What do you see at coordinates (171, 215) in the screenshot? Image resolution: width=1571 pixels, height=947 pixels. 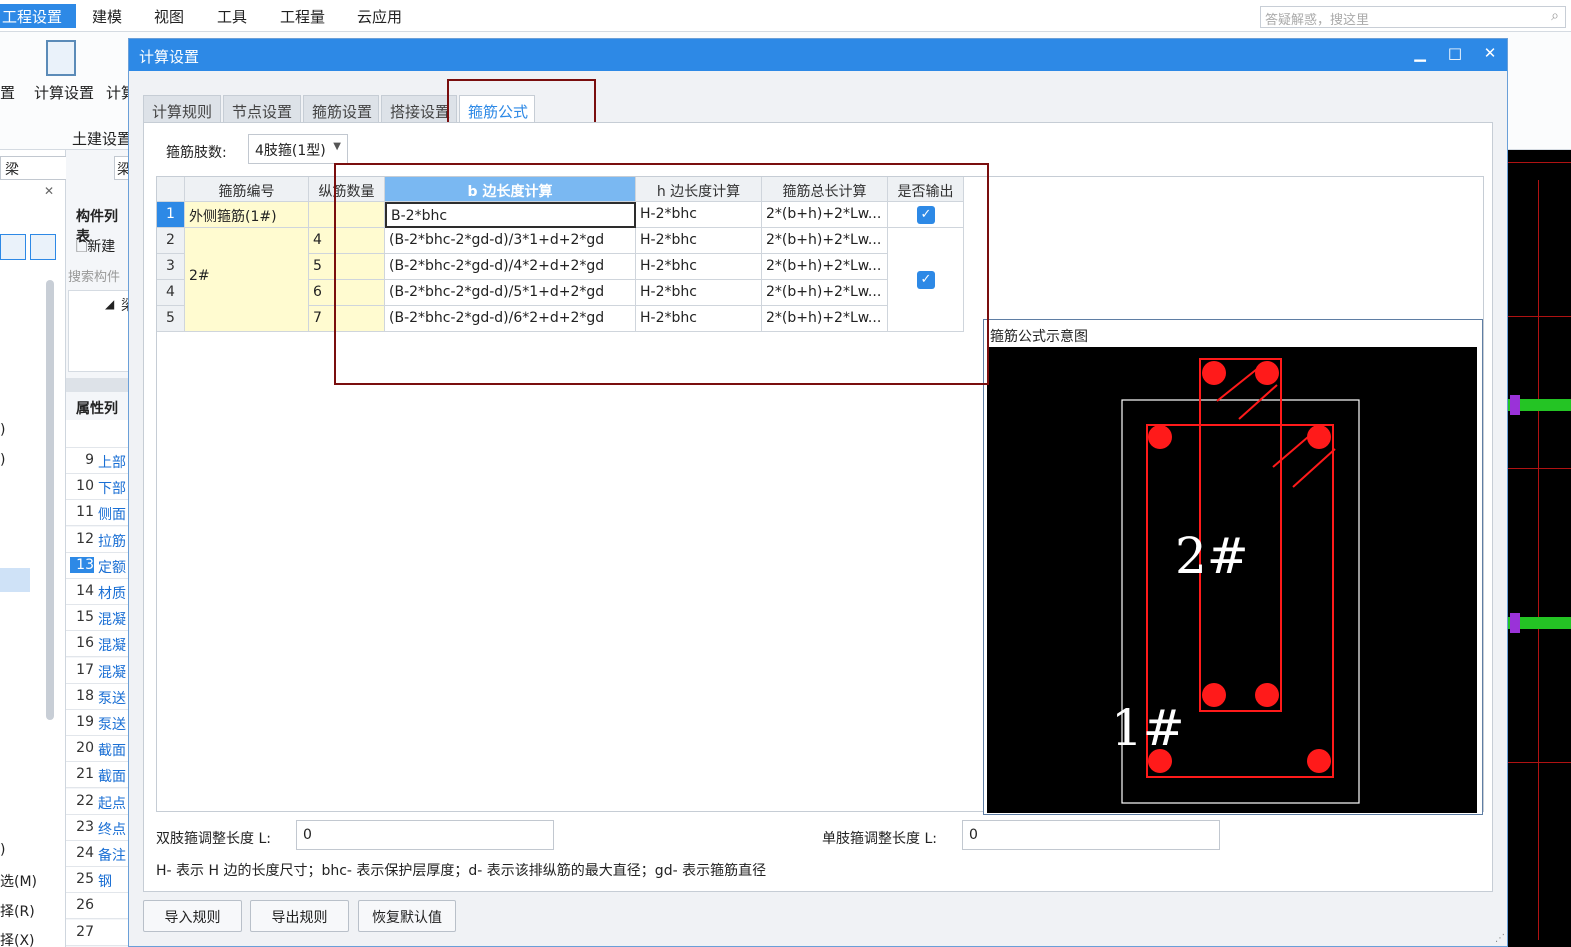 I see `row-number: 1` at bounding box center [171, 215].